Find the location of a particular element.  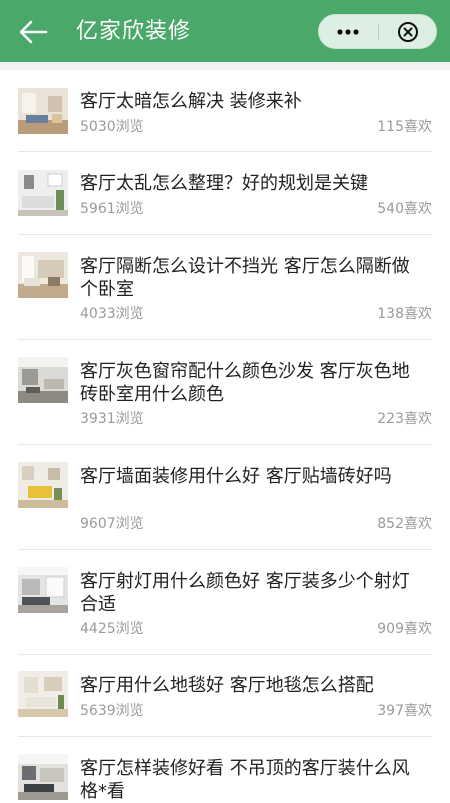

article-item: 客厅灰色窗帘配什么颜色沙发 客厅灰色地砖卧室用什么颜色 3931浏览 223喜欢 is located at coordinates (225, 392).